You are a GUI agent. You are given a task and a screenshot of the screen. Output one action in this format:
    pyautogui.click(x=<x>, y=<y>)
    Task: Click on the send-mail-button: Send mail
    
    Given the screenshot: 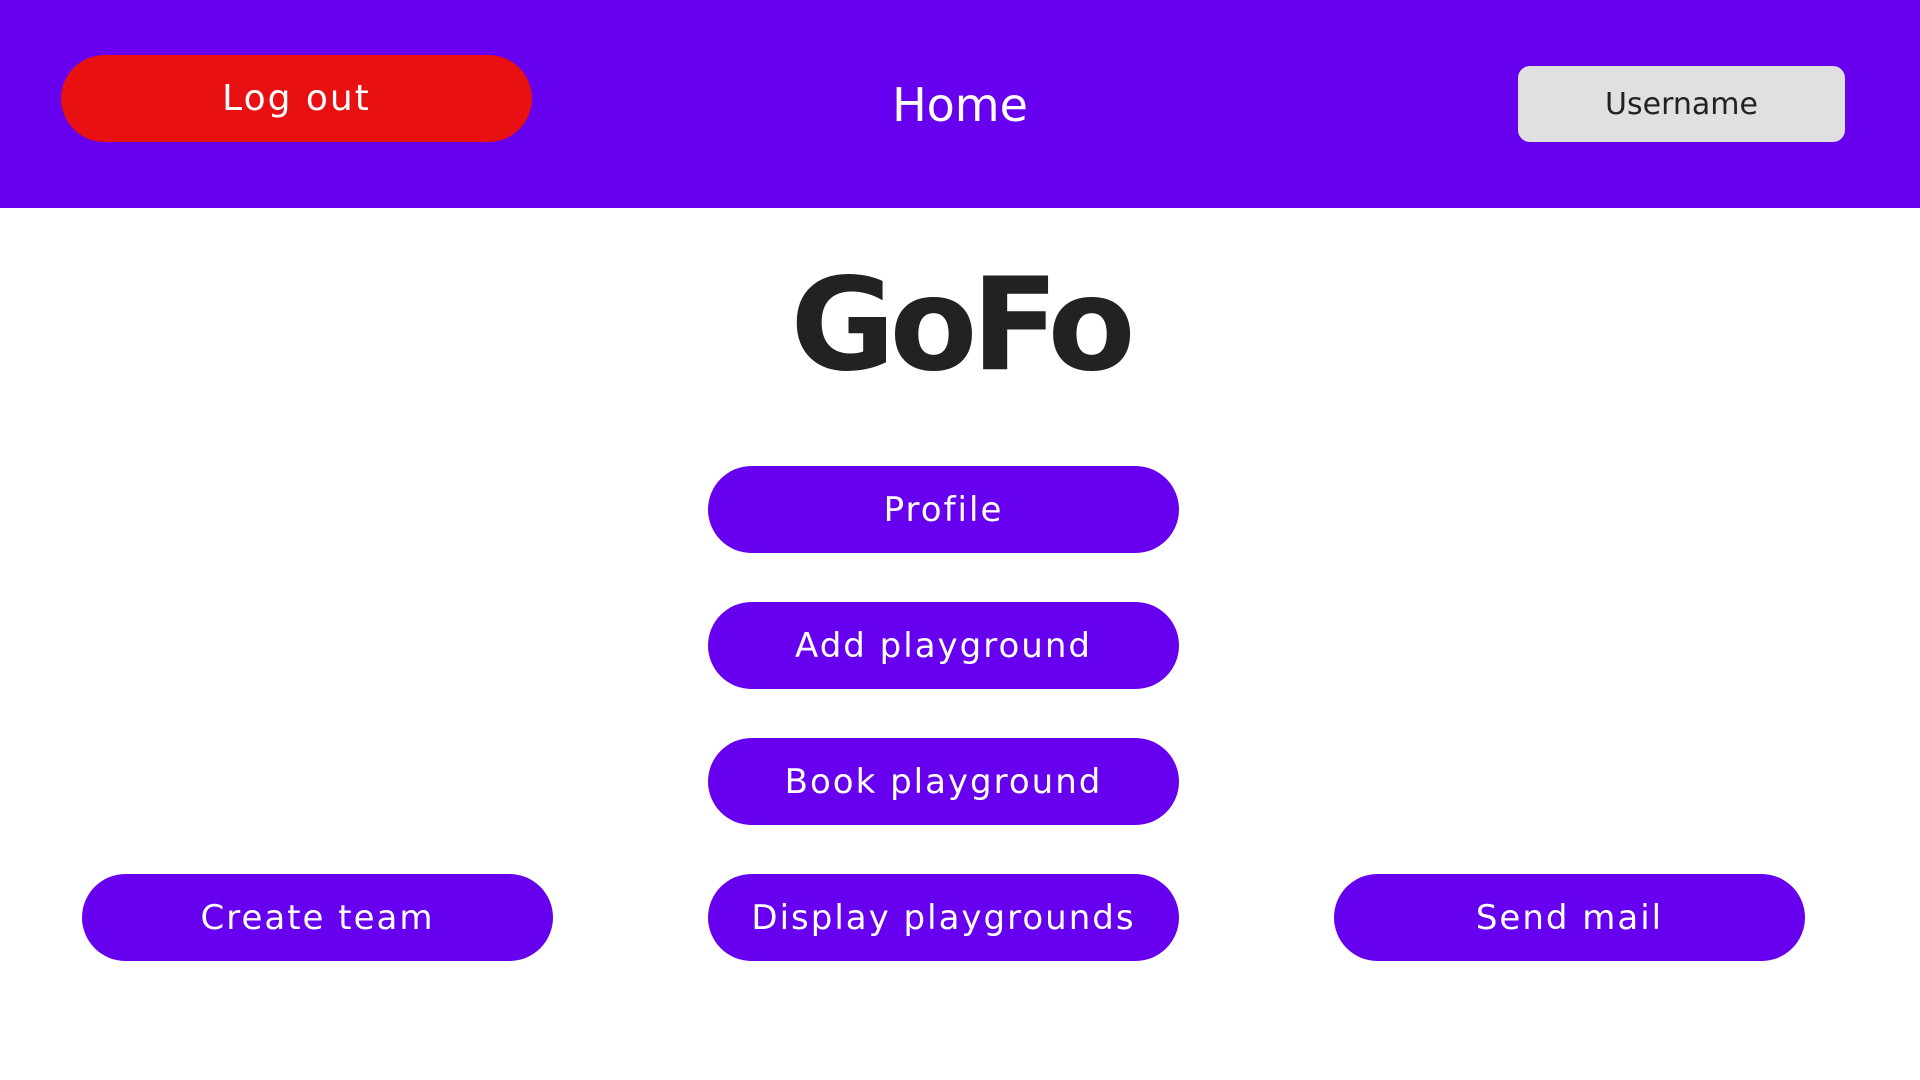 What is the action you would take?
    pyautogui.click(x=1569, y=917)
    